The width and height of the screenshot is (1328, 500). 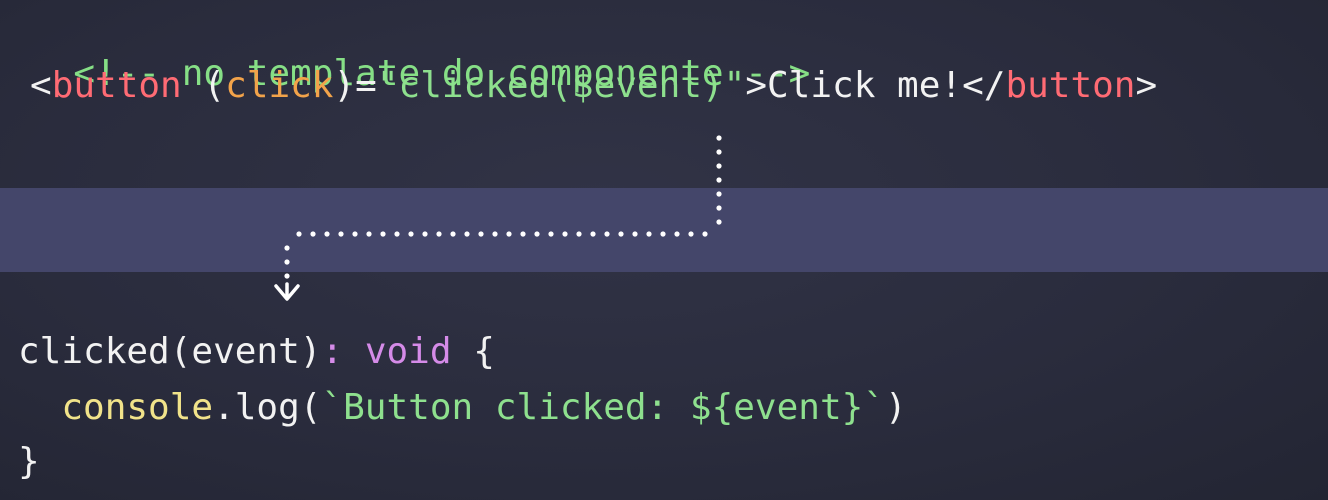 I want to click on console-log-line: console.log(`Button clicked: ${event}`), so click(x=462, y=408).